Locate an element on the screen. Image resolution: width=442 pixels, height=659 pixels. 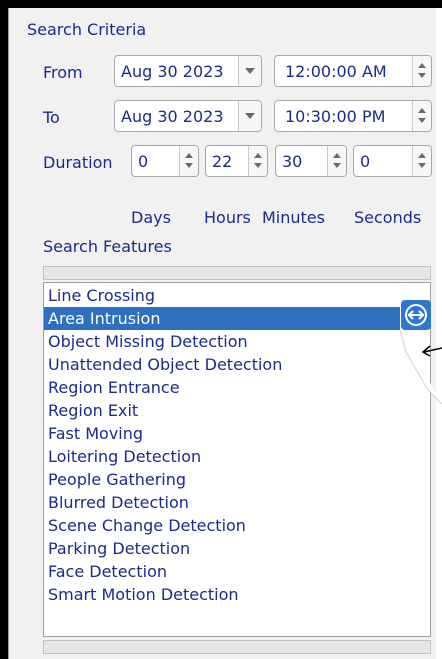
duration-minutes-spinner is located at coordinates (336, 161).